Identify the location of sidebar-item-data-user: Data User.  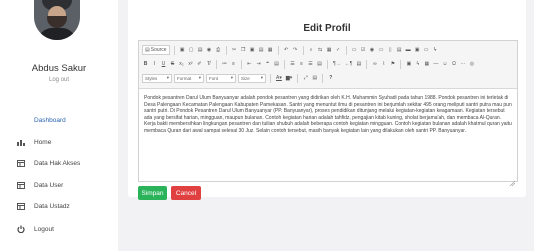
(59, 185).